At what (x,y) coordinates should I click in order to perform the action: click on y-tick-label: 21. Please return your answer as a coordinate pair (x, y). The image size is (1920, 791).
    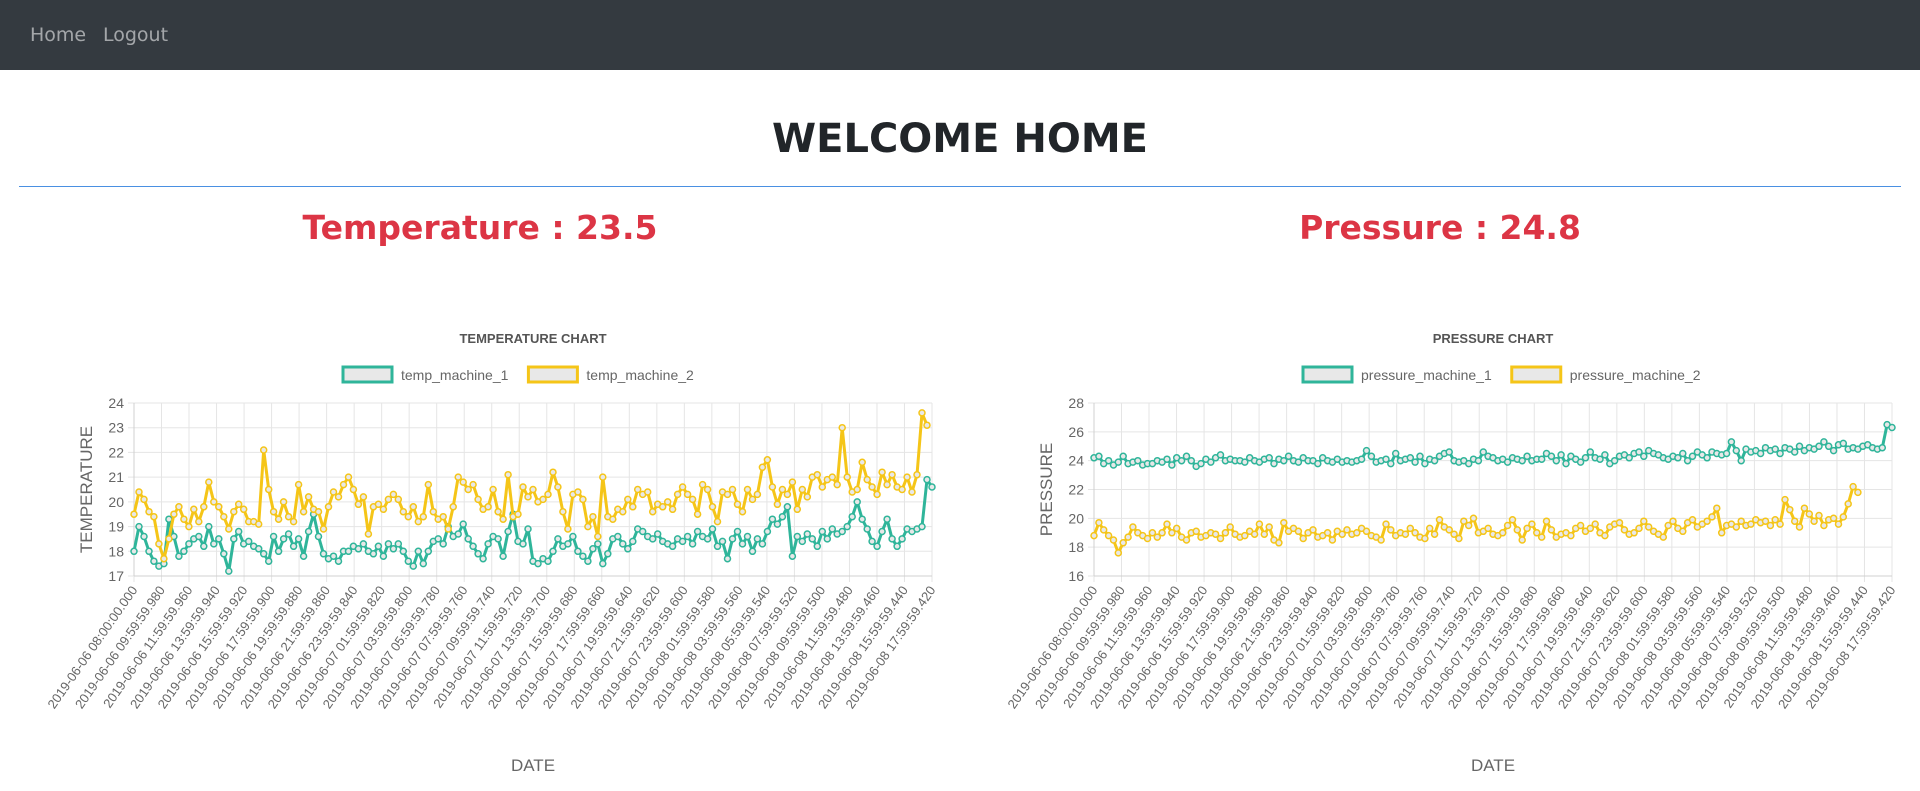
    Looking at the image, I should click on (116, 477).